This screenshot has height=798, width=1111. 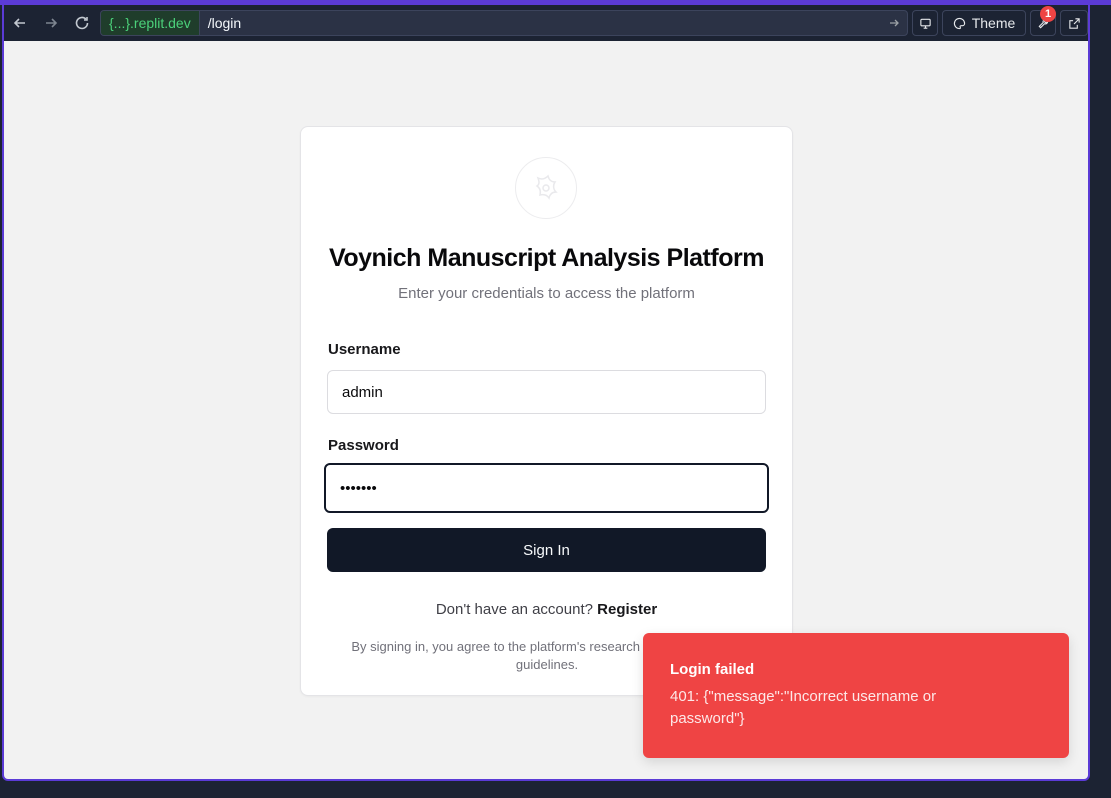 I want to click on reload-button, so click(x=82, y=23).